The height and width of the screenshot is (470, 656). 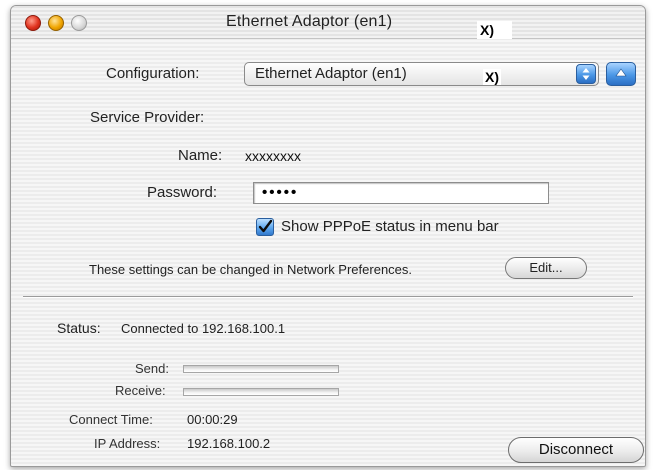 I want to click on ip-address-label: IP Address:, so click(x=127, y=443).